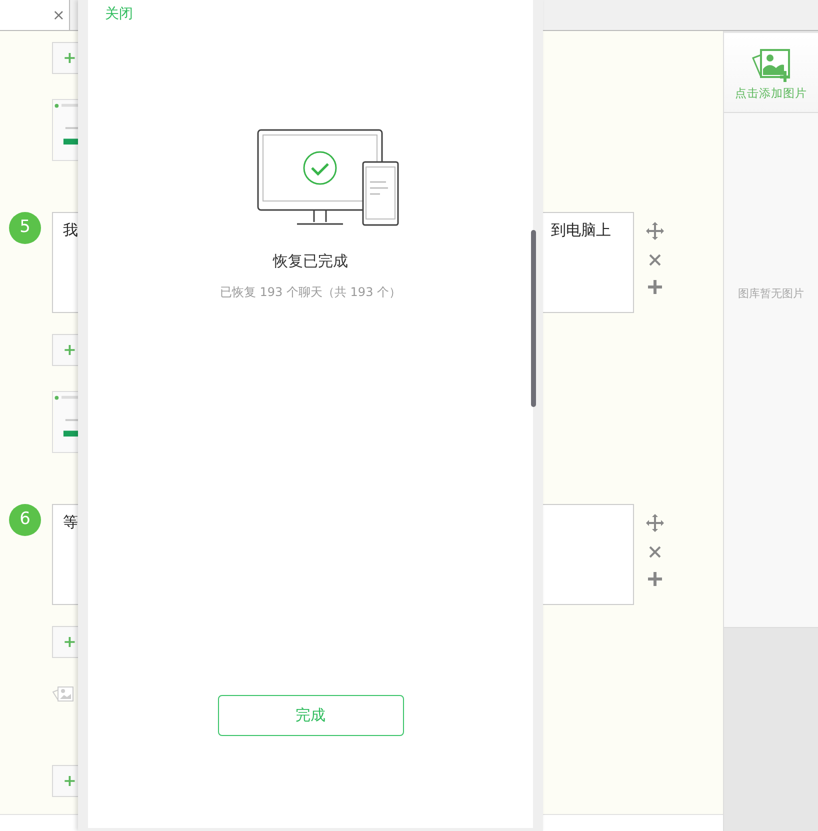 Image resolution: width=818 pixels, height=831 pixels. What do you see at coordinates (311, 292) in the screenshot?
I see `dialog-subtitle: 已恢复 193 个聊天（共 193 个）` at bounding box center [311, 292].